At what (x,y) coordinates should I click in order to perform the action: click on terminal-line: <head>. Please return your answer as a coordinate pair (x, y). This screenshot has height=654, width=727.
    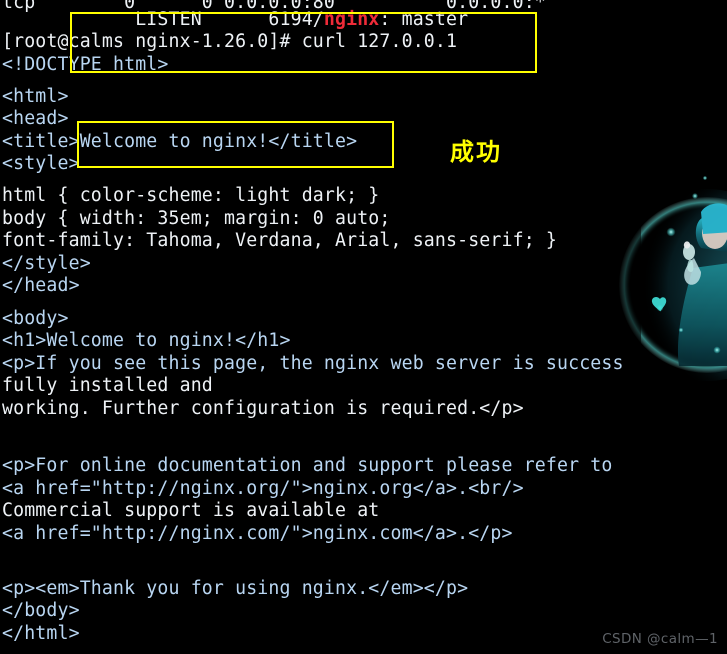
    Looking at the image, I should click on (35, 119).